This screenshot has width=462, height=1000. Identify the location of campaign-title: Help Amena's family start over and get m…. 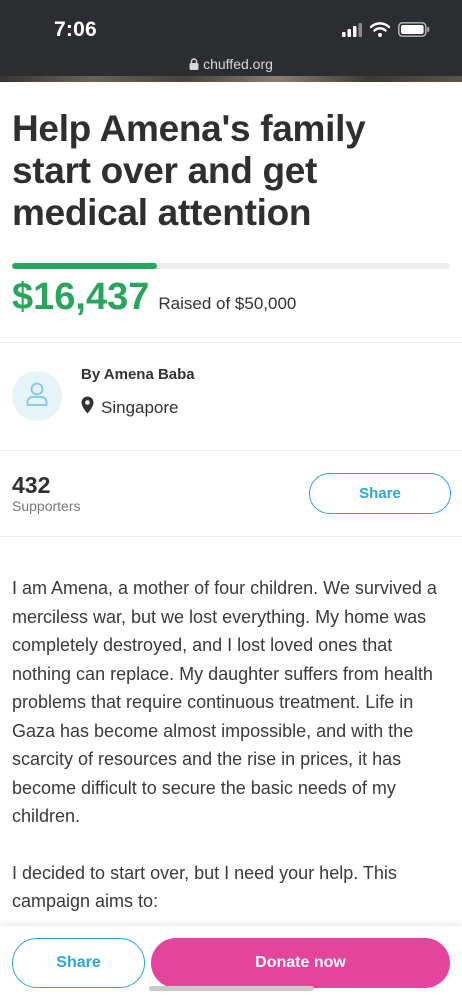
(189, 170).